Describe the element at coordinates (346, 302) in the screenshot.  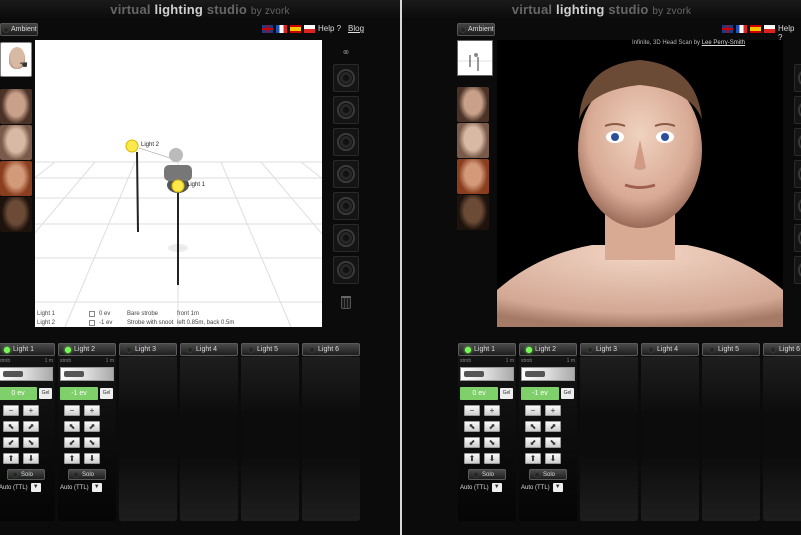
I see `trash-button` at that location.